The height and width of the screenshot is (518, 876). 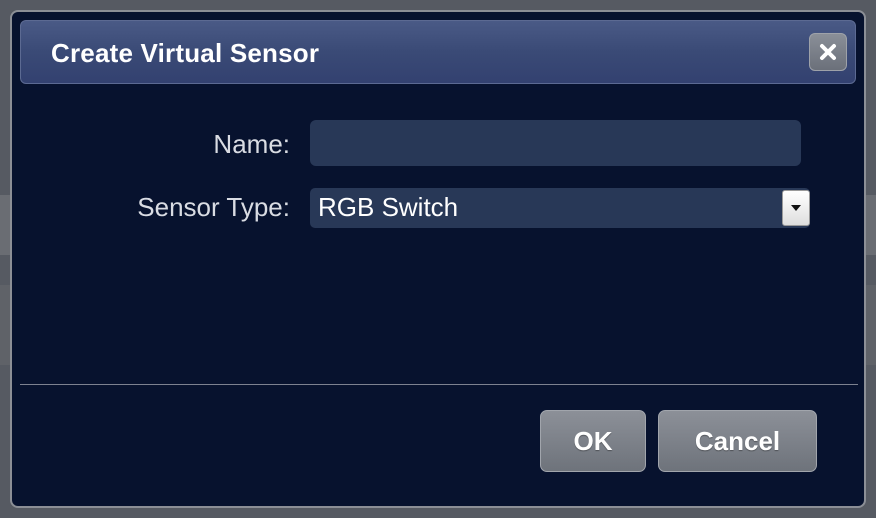 I want to click on close-icon, so click(x=828, y=52).